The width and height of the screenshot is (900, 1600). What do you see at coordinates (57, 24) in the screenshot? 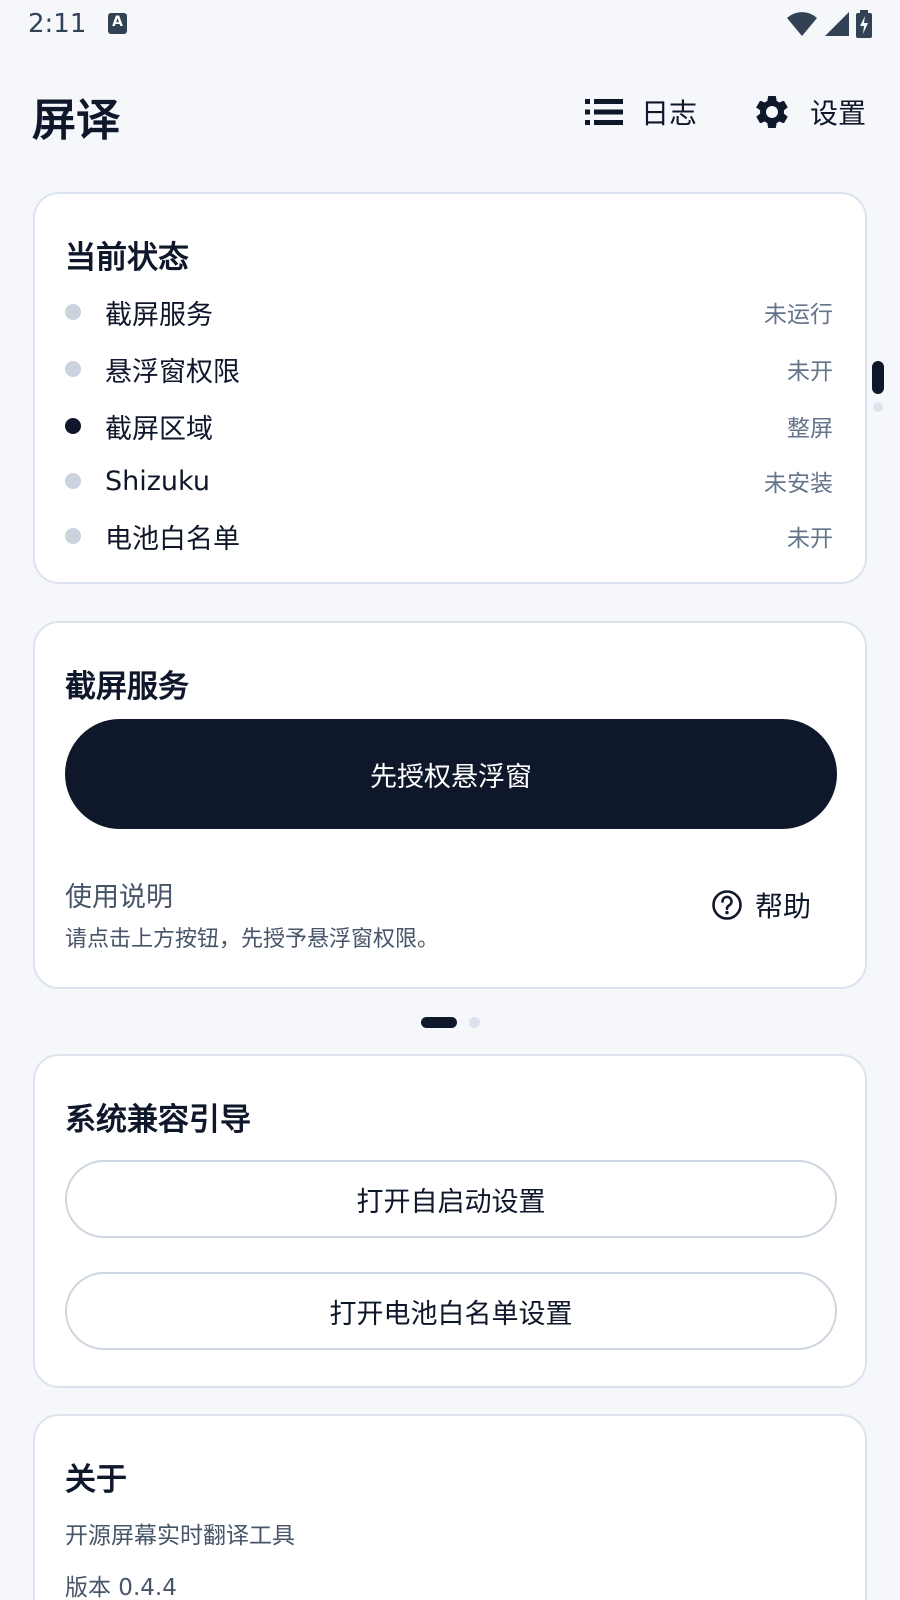
I see `status-time: 2:11` at bounding box center [57, 24].